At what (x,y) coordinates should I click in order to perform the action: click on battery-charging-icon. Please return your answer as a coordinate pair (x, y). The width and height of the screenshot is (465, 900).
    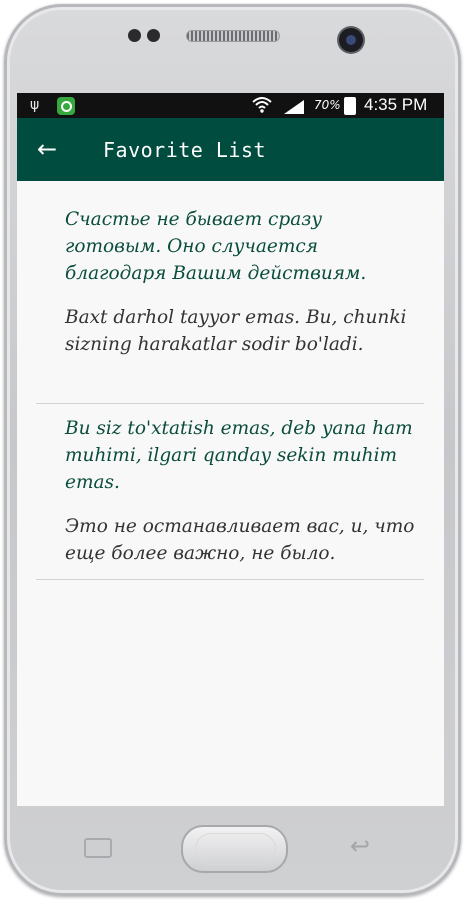
    Looking at the image, I should click on (350, 106).